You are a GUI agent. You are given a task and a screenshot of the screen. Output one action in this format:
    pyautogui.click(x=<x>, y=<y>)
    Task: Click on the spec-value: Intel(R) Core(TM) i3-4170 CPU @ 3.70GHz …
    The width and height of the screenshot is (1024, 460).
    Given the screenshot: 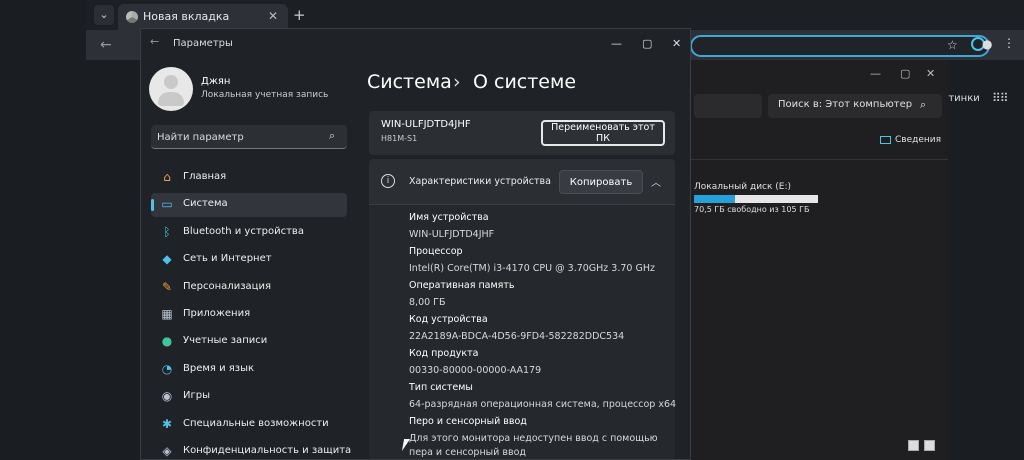 What is the action you would take?
    pyautogui.click(x=532, y=268)
    